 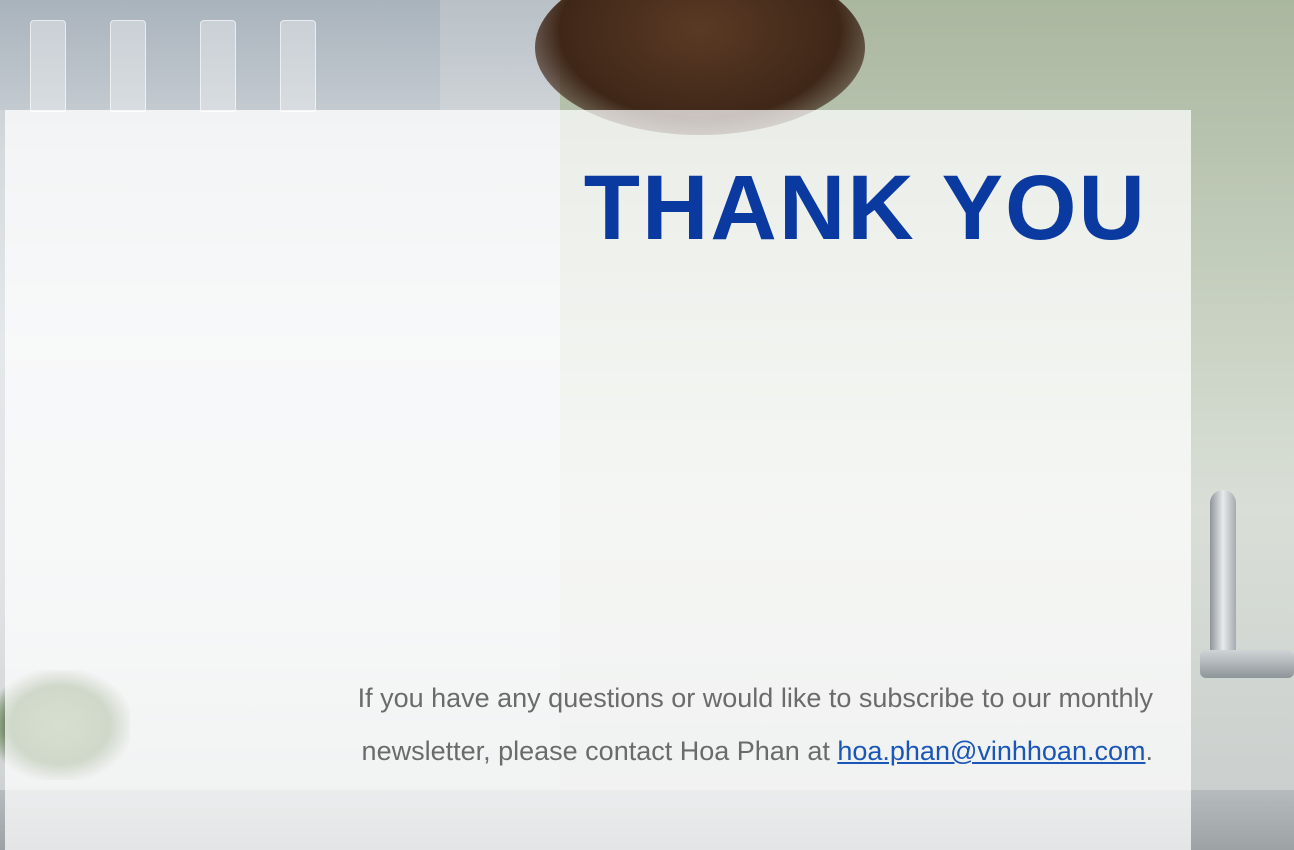 What do you see at coordinates (1247, 664) in the screenshot?
I see `faucet-base` at bounding box center [1247, 664].